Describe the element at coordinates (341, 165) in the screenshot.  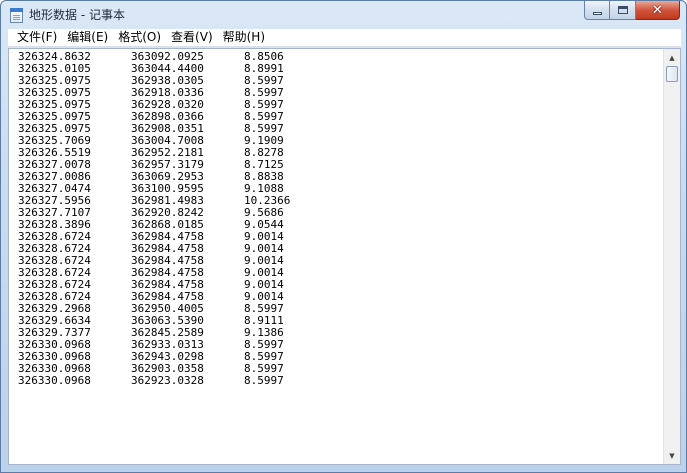
I see `text-line: 326327.0078 362957.3179 8.7125` at that location.